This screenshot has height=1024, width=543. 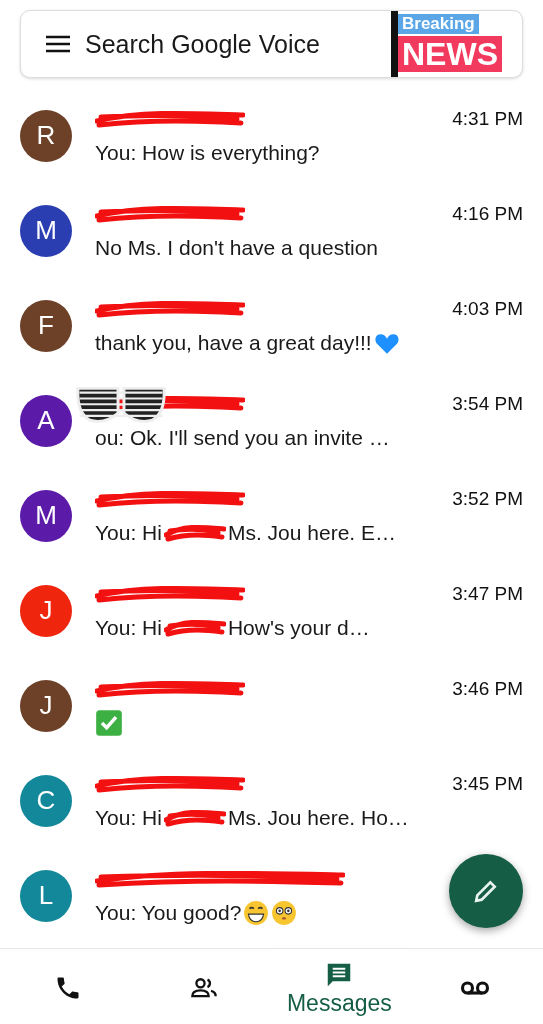 I want to click on message-time: 4:03 PM, so click(x=487, y=308).